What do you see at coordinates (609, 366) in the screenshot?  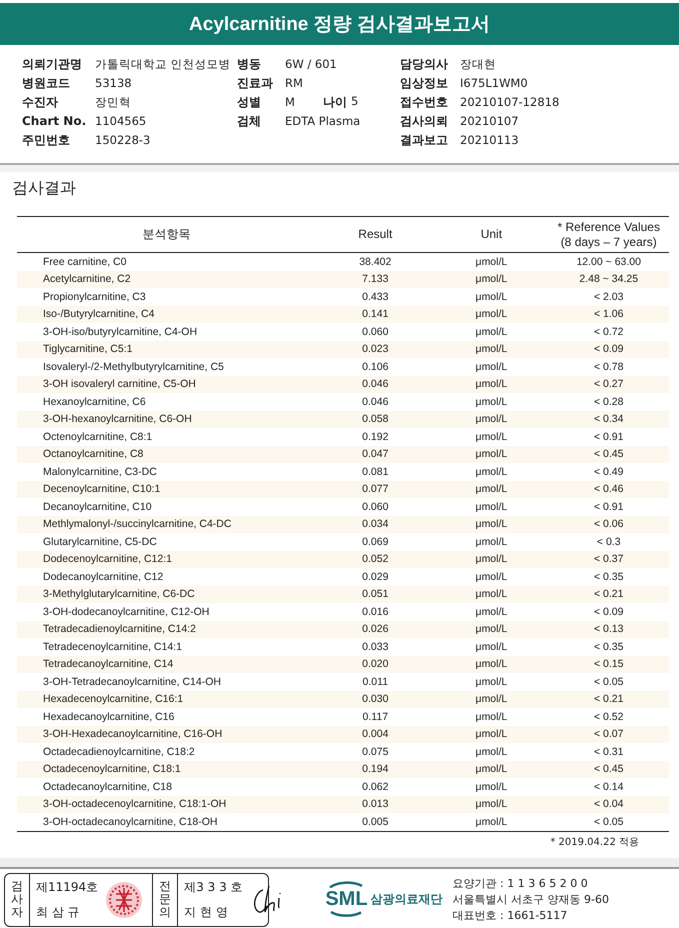 I see `table-cell: < 0.78` at bounding box center [609, 366].